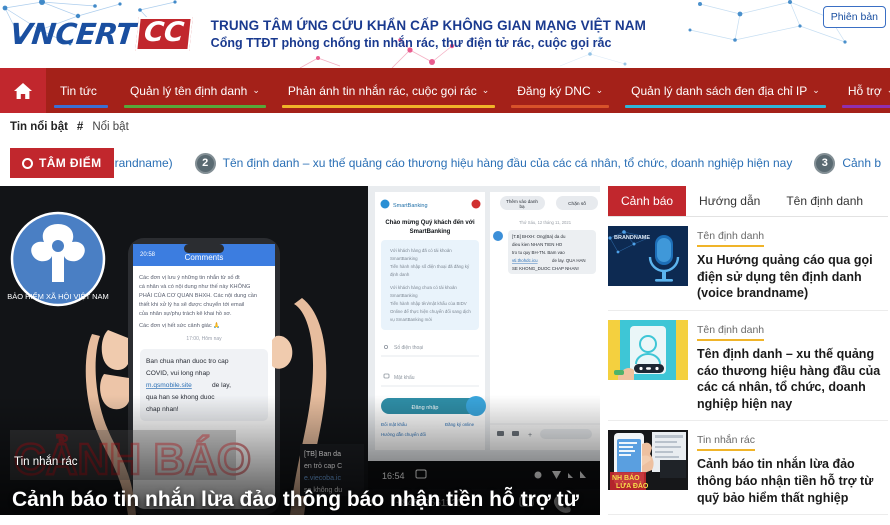 The width and height of the screenshot is (890, 525). What do you see at coordinates (648, 256) in the screenshot?
I see `news-thumbnail: BRANDNAME` at bounding box center [648, 256].